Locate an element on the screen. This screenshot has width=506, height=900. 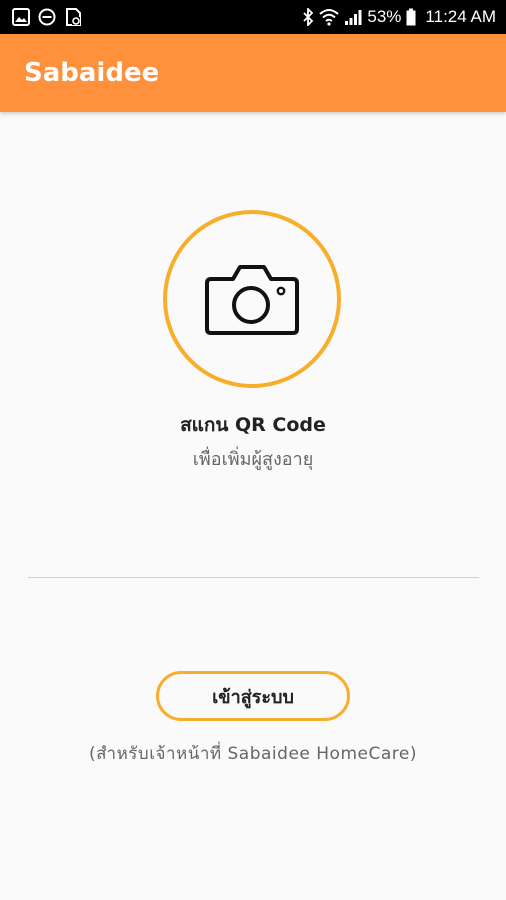
scan-subtitle: เพื่อเพิ่มผู้สูงอายุ is located at coordinates (253, 459).